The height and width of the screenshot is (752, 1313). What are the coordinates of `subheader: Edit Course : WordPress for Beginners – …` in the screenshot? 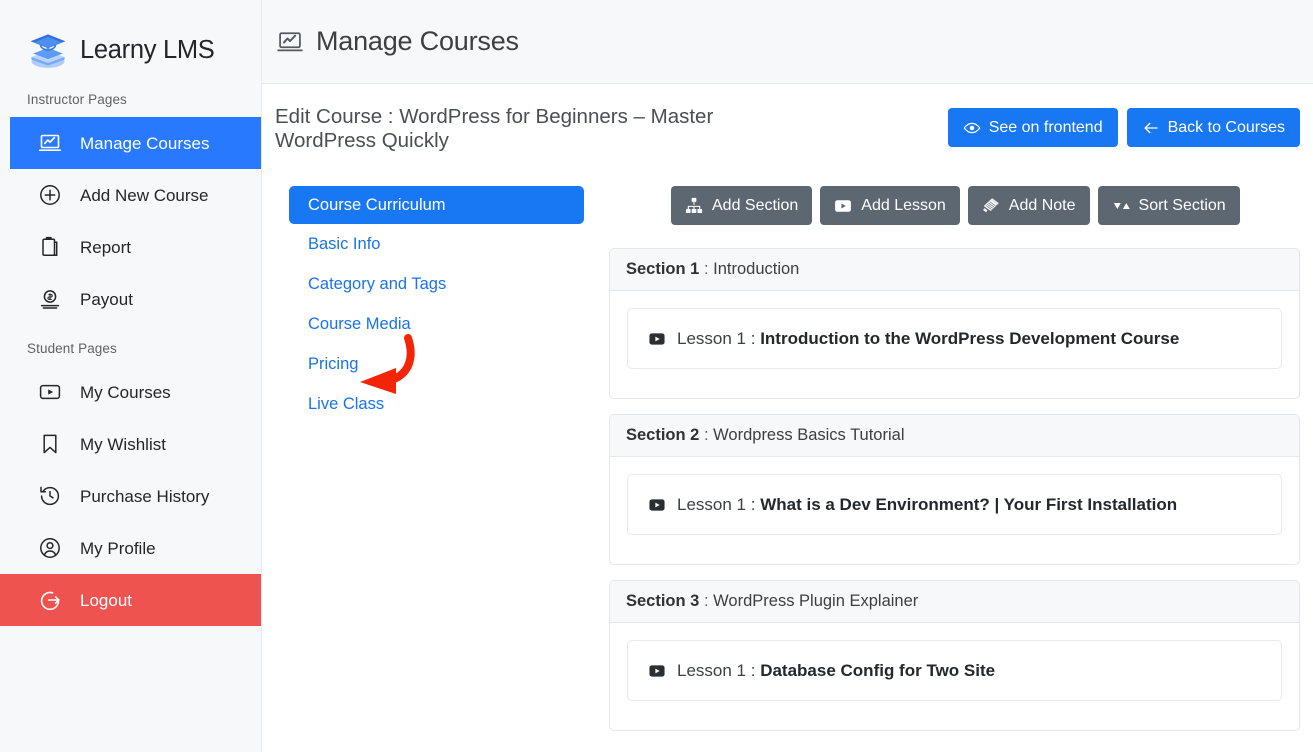 It's located at (787, 118).